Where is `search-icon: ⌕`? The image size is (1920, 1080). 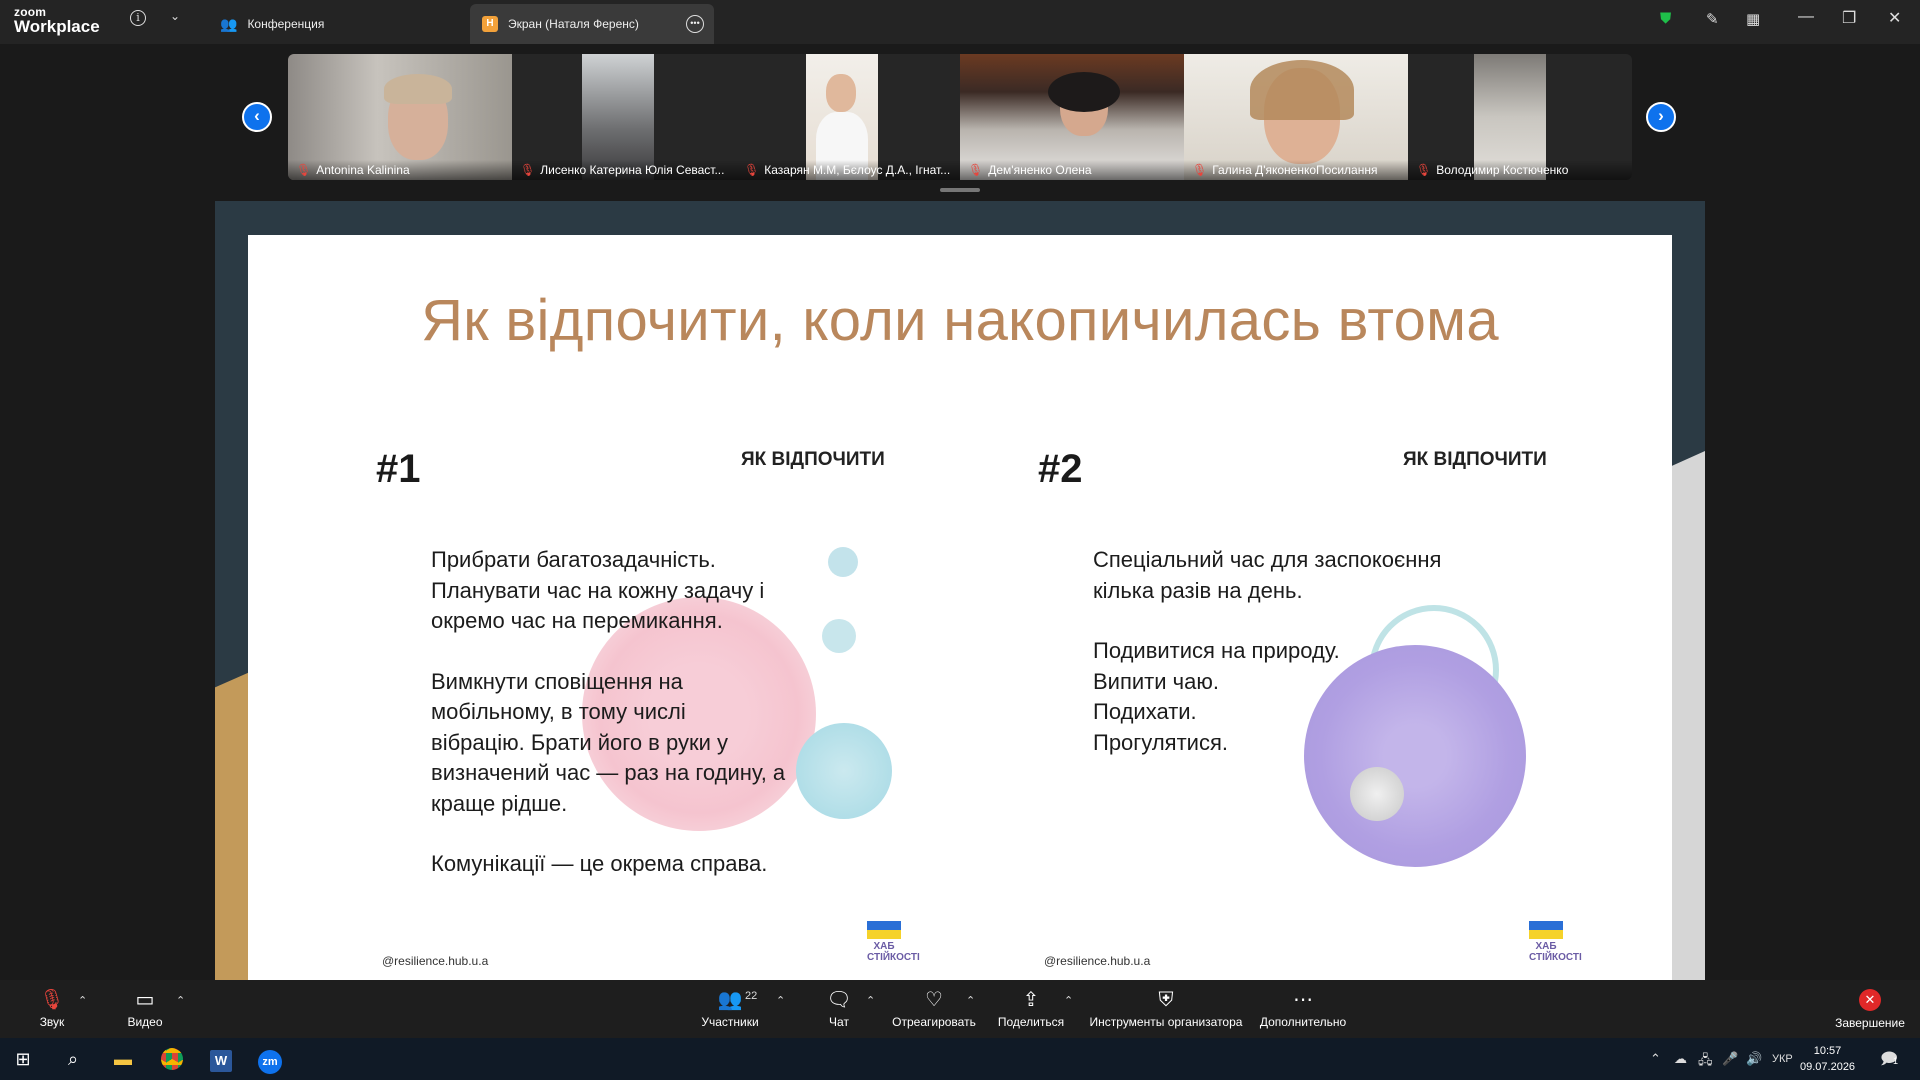
search-icon: ⌕ is located at coordinates (73, 1059).